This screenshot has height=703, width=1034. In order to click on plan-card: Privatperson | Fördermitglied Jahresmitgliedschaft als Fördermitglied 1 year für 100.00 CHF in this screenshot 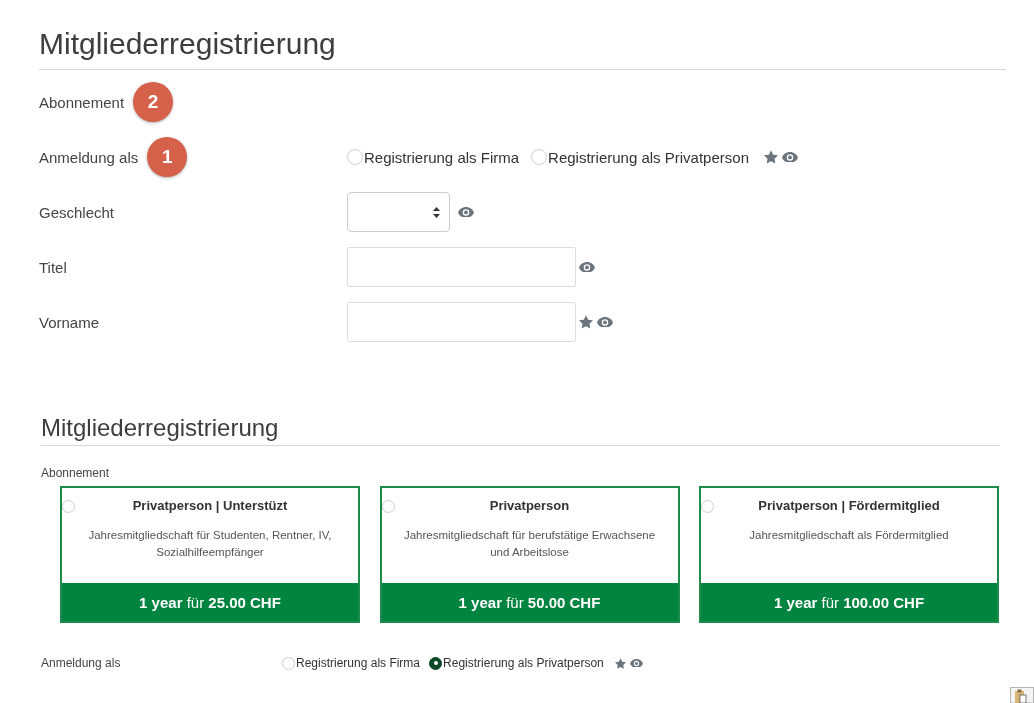, I will do `click(849, 554)`.